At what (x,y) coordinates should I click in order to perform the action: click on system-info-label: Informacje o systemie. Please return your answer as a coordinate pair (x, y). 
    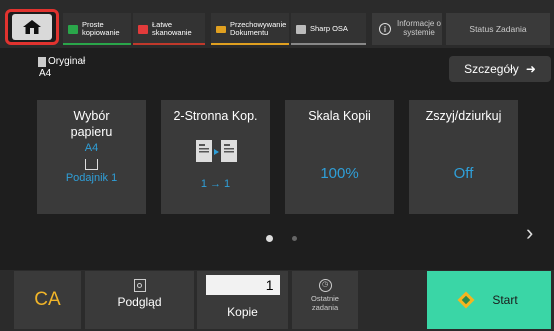
    Looking at the image, I should click on (419, 28).